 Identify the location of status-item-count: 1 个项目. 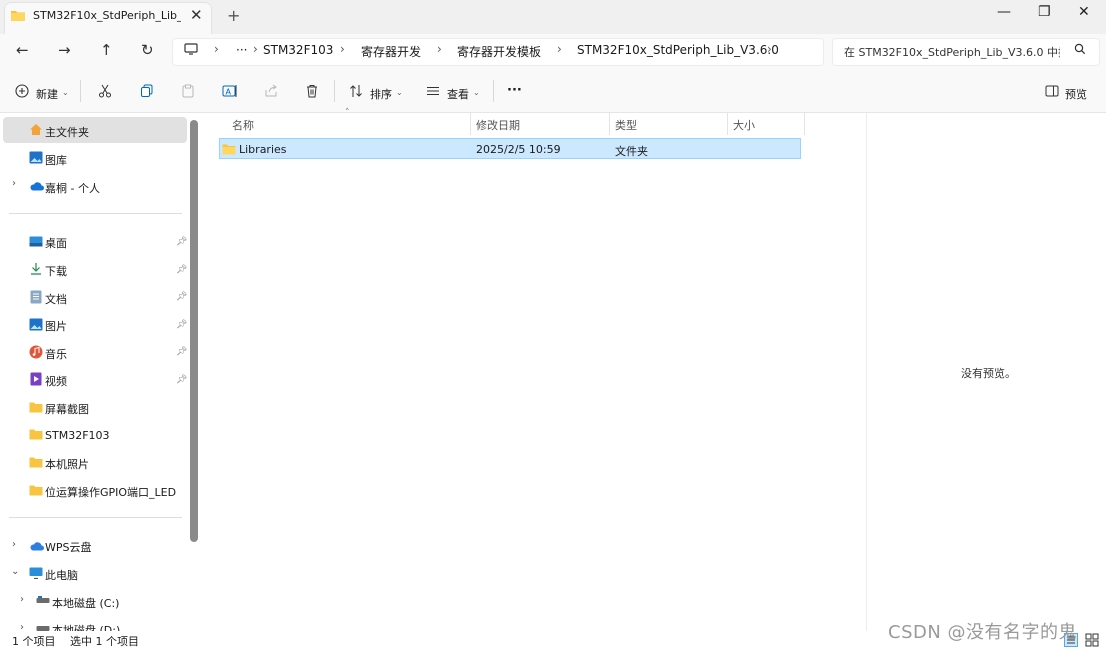
(34, 641).